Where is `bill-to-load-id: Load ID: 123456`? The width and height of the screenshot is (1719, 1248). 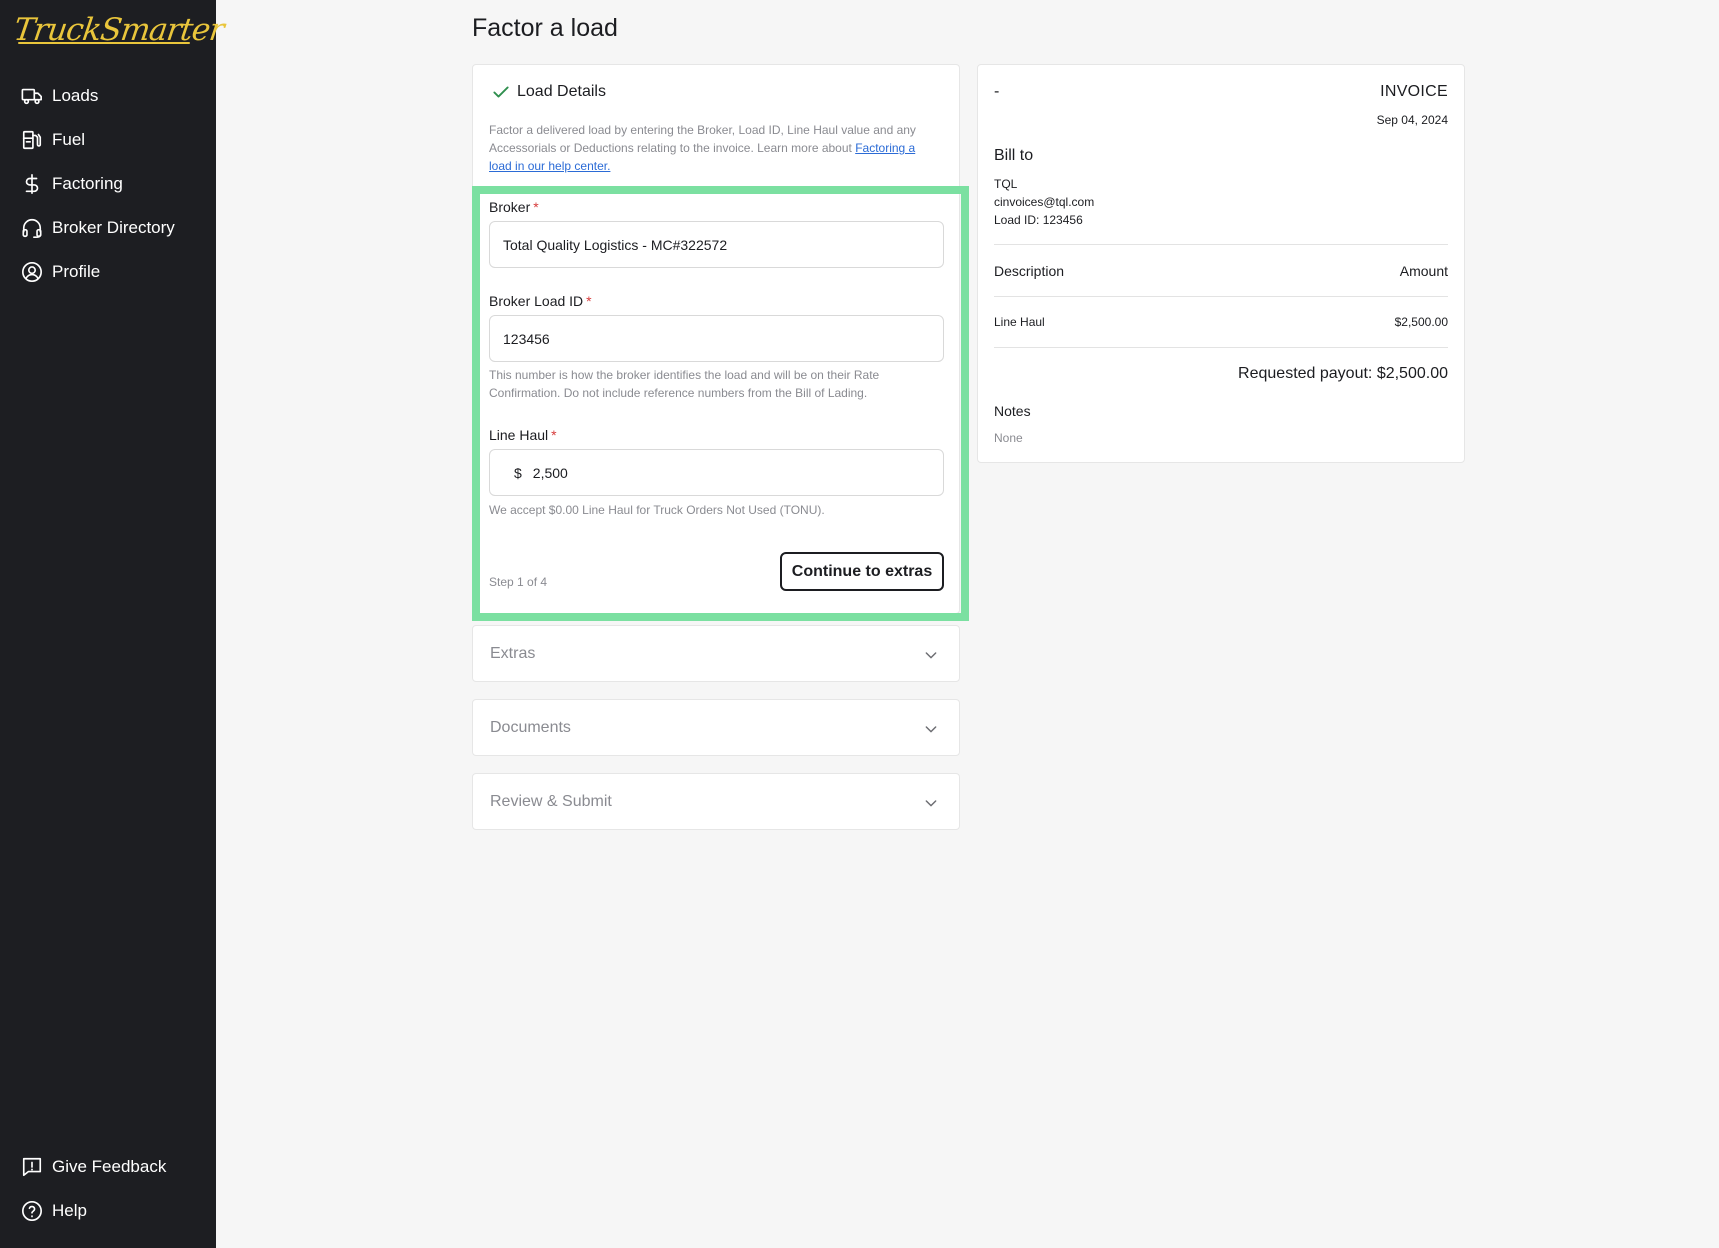 bill-to-load-id: Load ID: 123456 is located at coordinates (1038, 220).